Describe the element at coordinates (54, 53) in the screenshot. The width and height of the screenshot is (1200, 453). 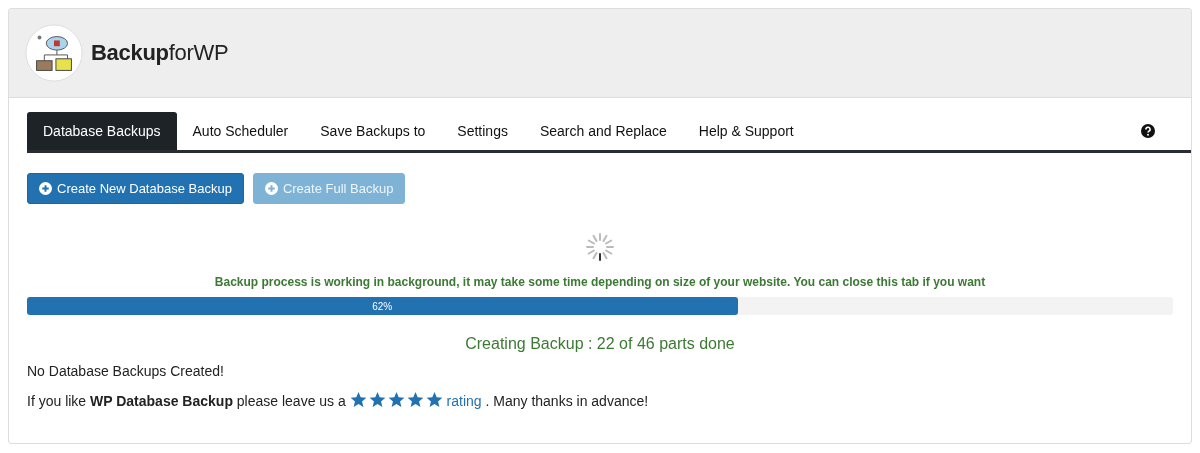
I see `logo-icon` at that location.